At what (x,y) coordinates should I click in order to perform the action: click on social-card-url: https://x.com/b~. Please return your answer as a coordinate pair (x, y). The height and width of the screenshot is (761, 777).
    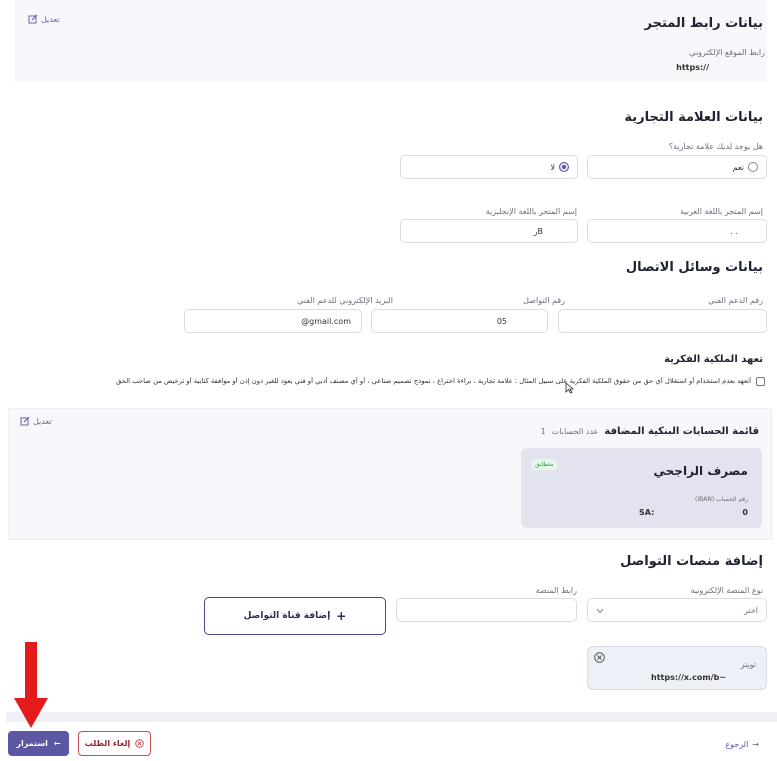
    Looking at the image, I should click on (688, 677).